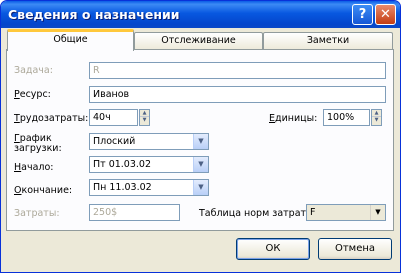 The width and height of the screenshot is (401, 273). I want to click on title-bar: Сведения о назначении ? ✕, so click(200, 14).